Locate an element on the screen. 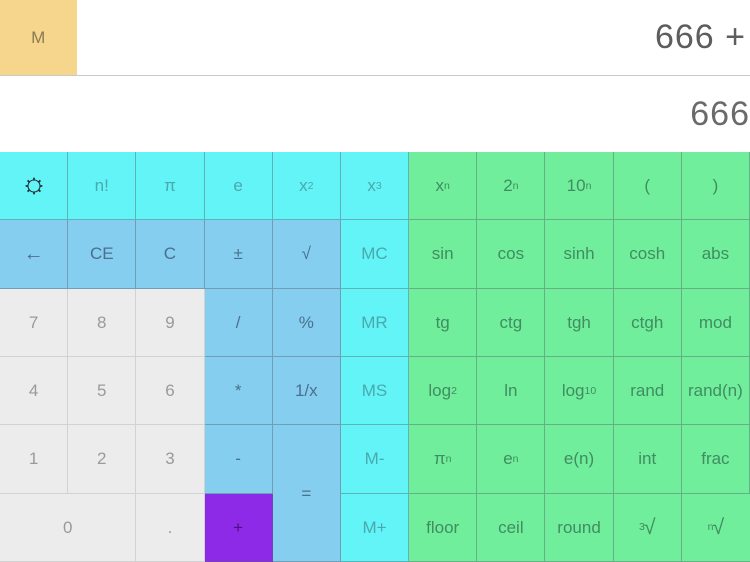 This screenshot has height=562, width=750. key-random-n: rand(n) is located at coordinates (715, 391).